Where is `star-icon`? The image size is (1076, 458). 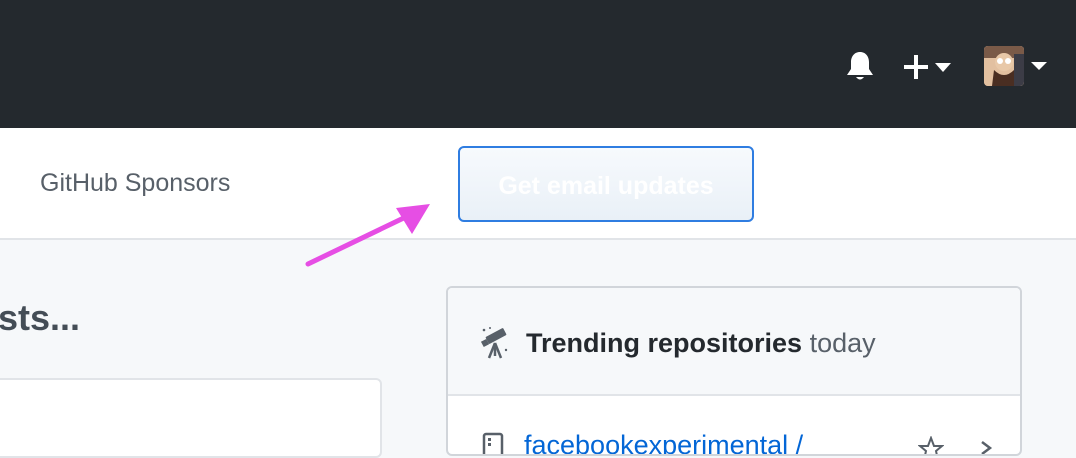
star-icon is located at coordinates (931, 444).